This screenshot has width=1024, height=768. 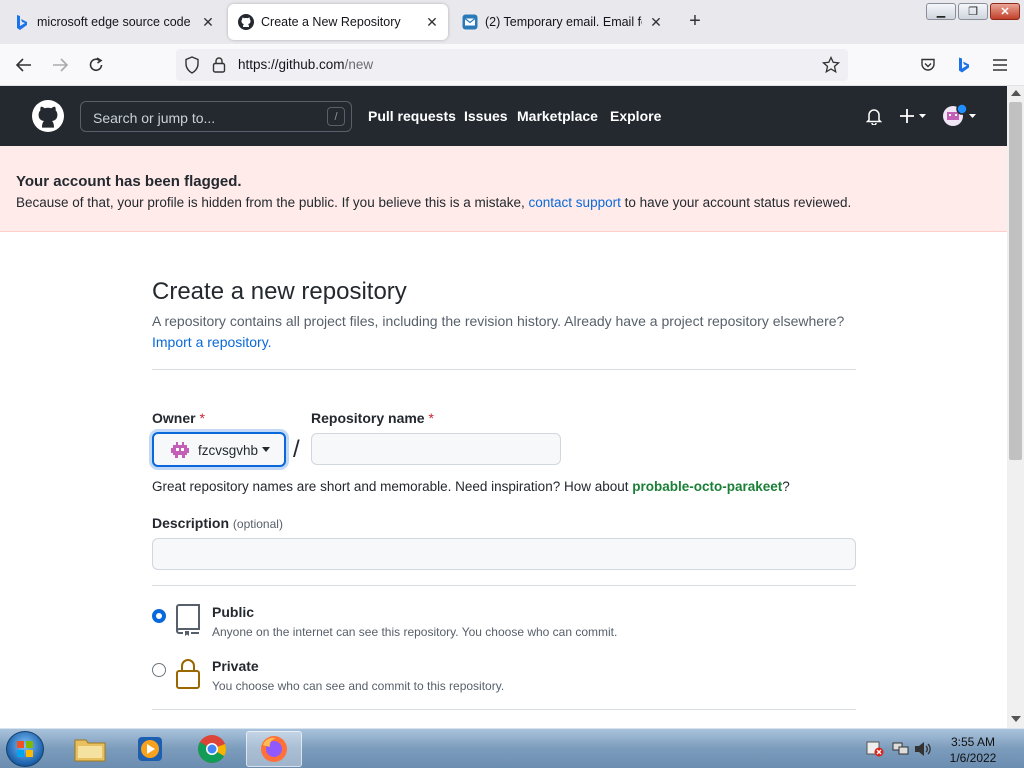 I want to click on tab-bing-search: microsoft edge source code - B ✕, so click(x=114, y=22).